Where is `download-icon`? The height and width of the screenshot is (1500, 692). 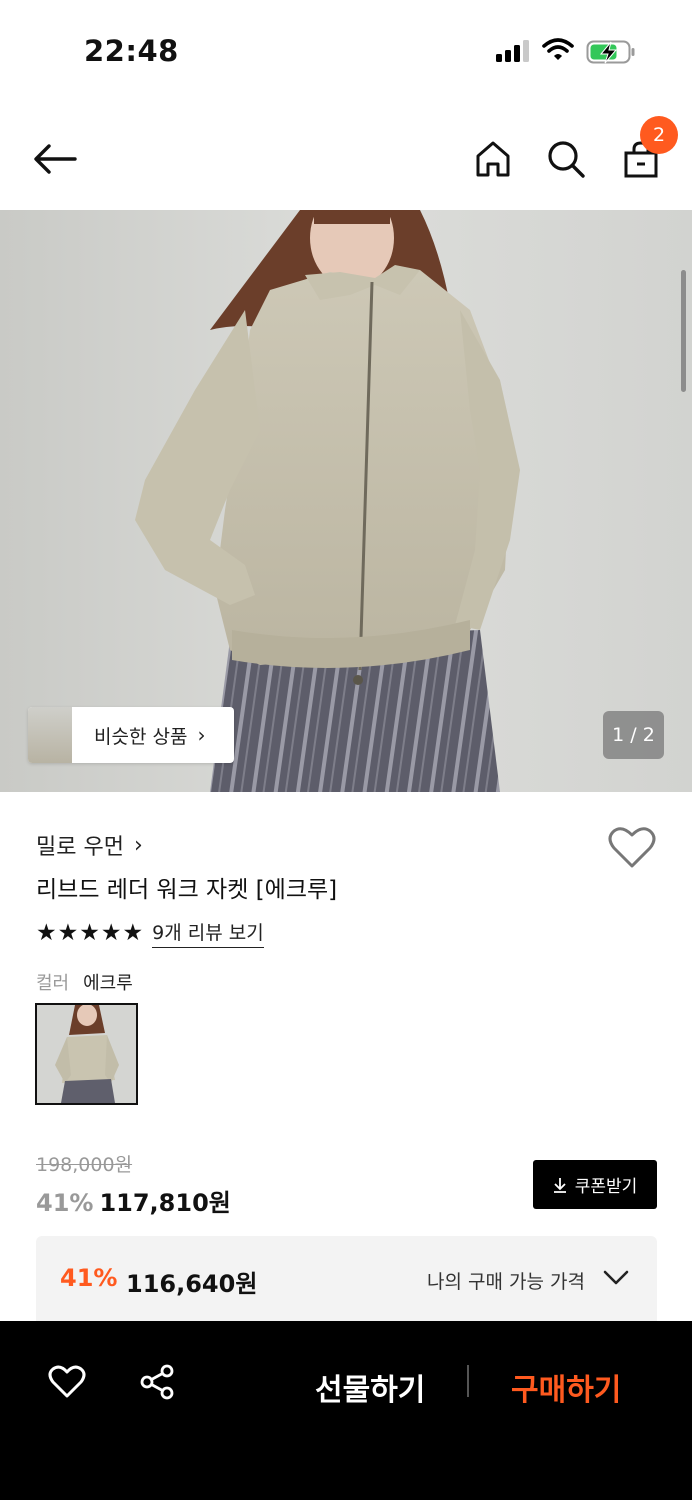
download-icon is located at coordinates (559, 1185).